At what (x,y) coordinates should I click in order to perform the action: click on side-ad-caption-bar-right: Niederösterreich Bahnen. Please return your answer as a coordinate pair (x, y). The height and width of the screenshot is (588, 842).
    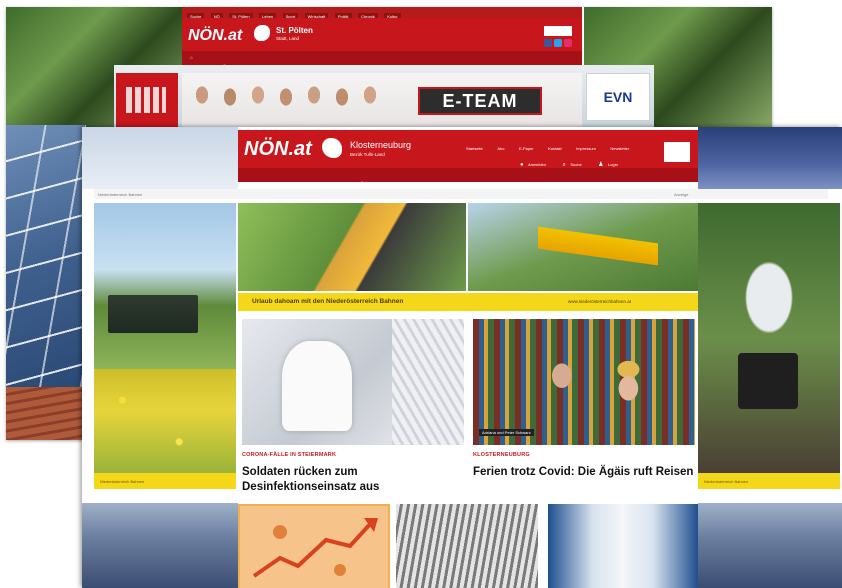
    Looking at the image, I should click on (769, 481).